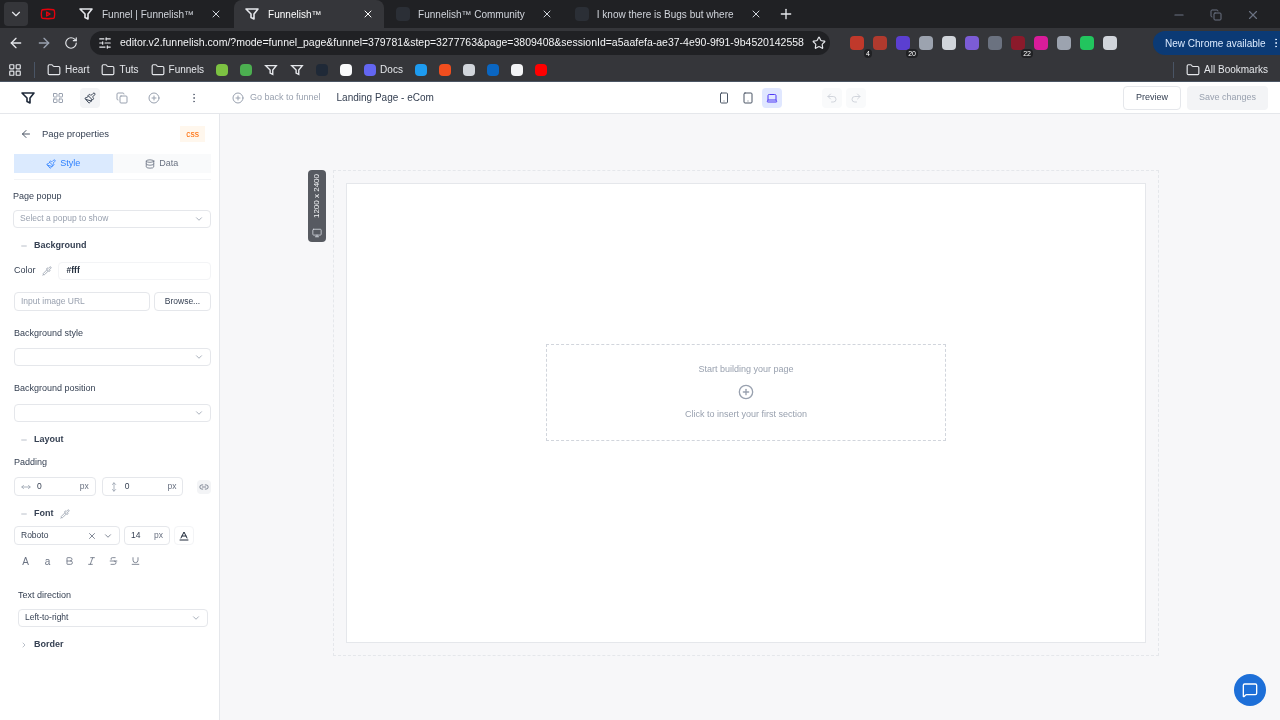  What do you see at coordinates (134, 270) in the screenshot?
I see `color-field: #fff` at bounding box center [134, 270].